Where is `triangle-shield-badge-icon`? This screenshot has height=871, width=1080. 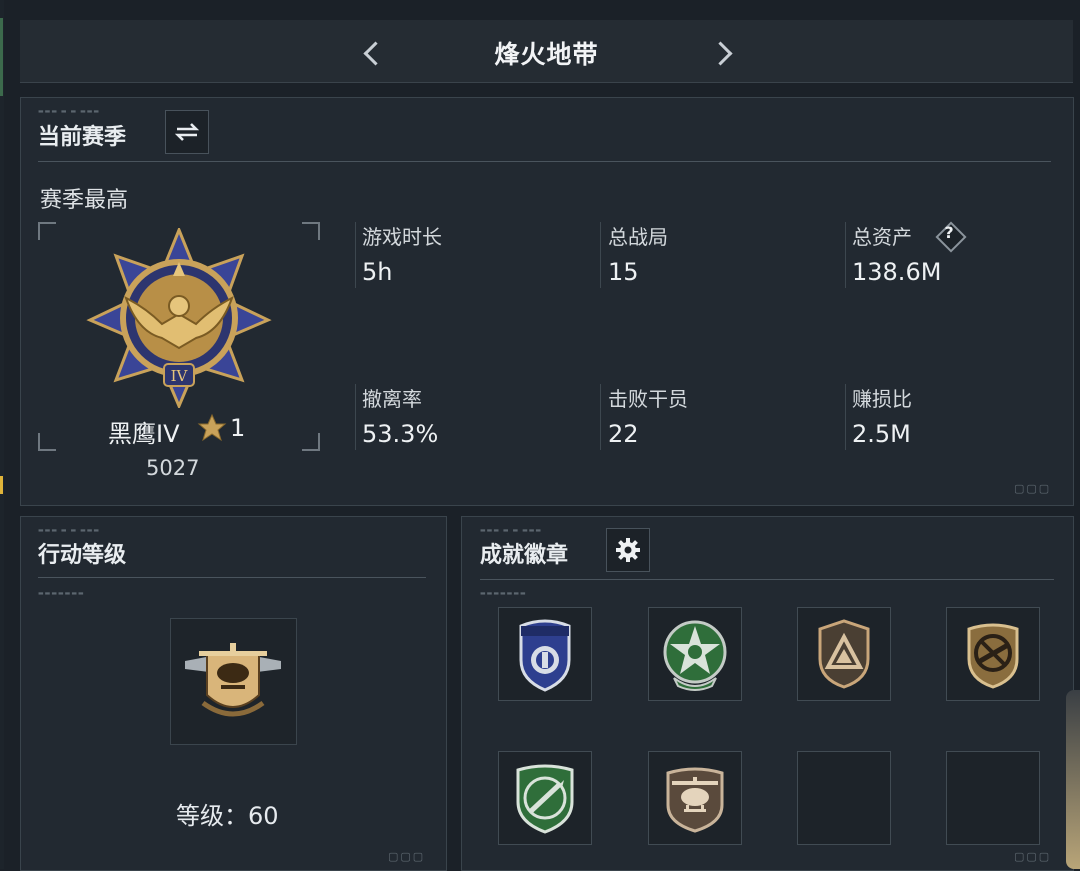
triangle-shield-badge-icon is located at coordinates (844, 654).